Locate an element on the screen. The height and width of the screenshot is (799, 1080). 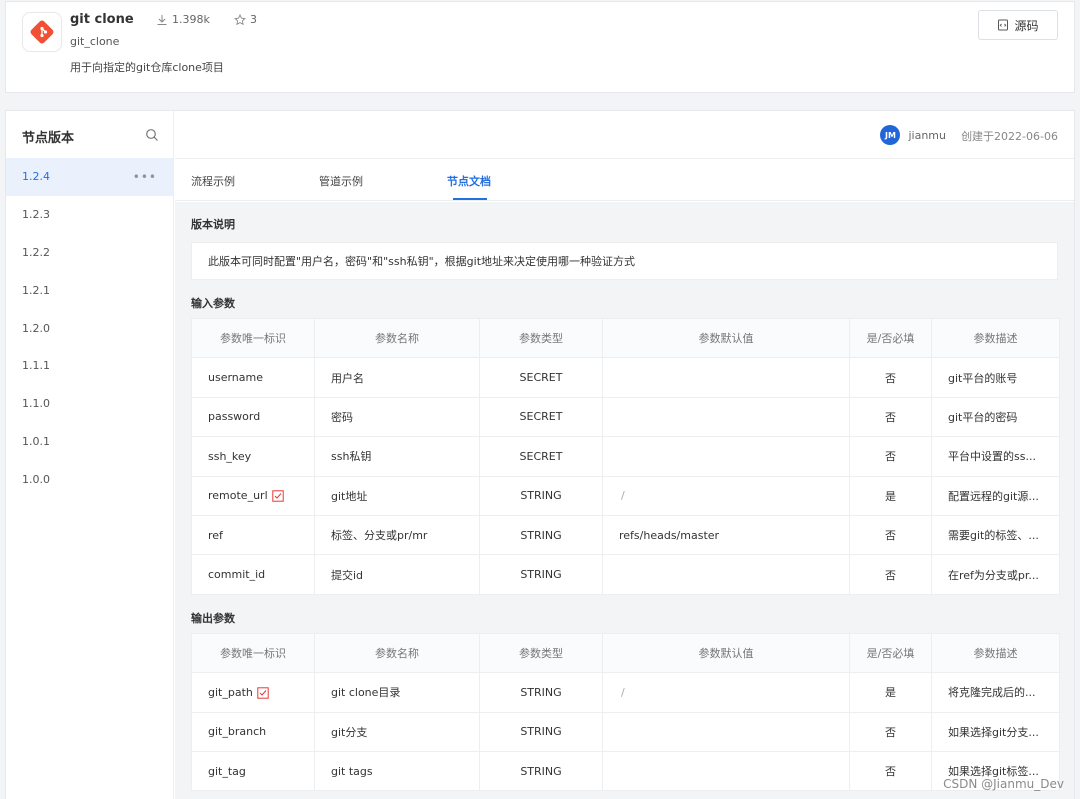
stars-stat: 3 is located at coordinates (245, 19).